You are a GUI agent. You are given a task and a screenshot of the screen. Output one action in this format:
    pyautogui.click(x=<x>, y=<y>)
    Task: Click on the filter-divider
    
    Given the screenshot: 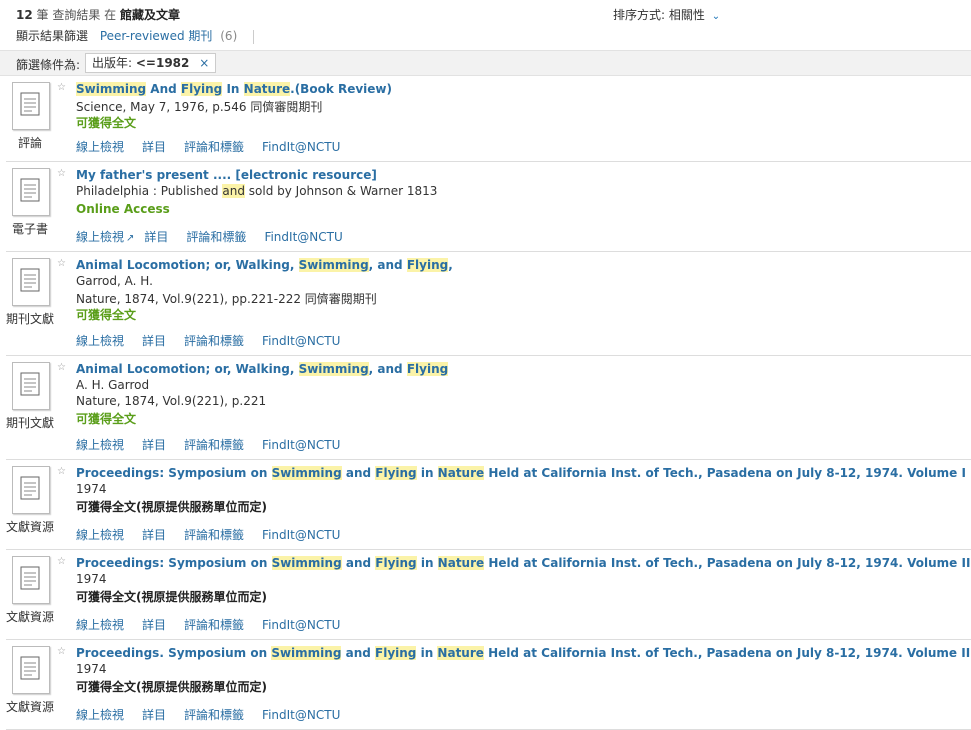 What is the action you would take?
    pyautogui.click(x=254, y=36)
    